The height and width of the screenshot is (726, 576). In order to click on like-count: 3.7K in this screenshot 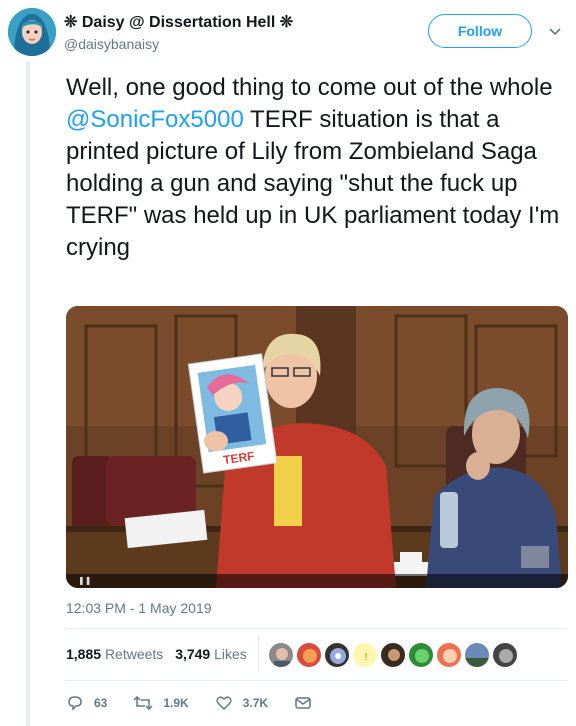, I will do `click(255, 703)`.